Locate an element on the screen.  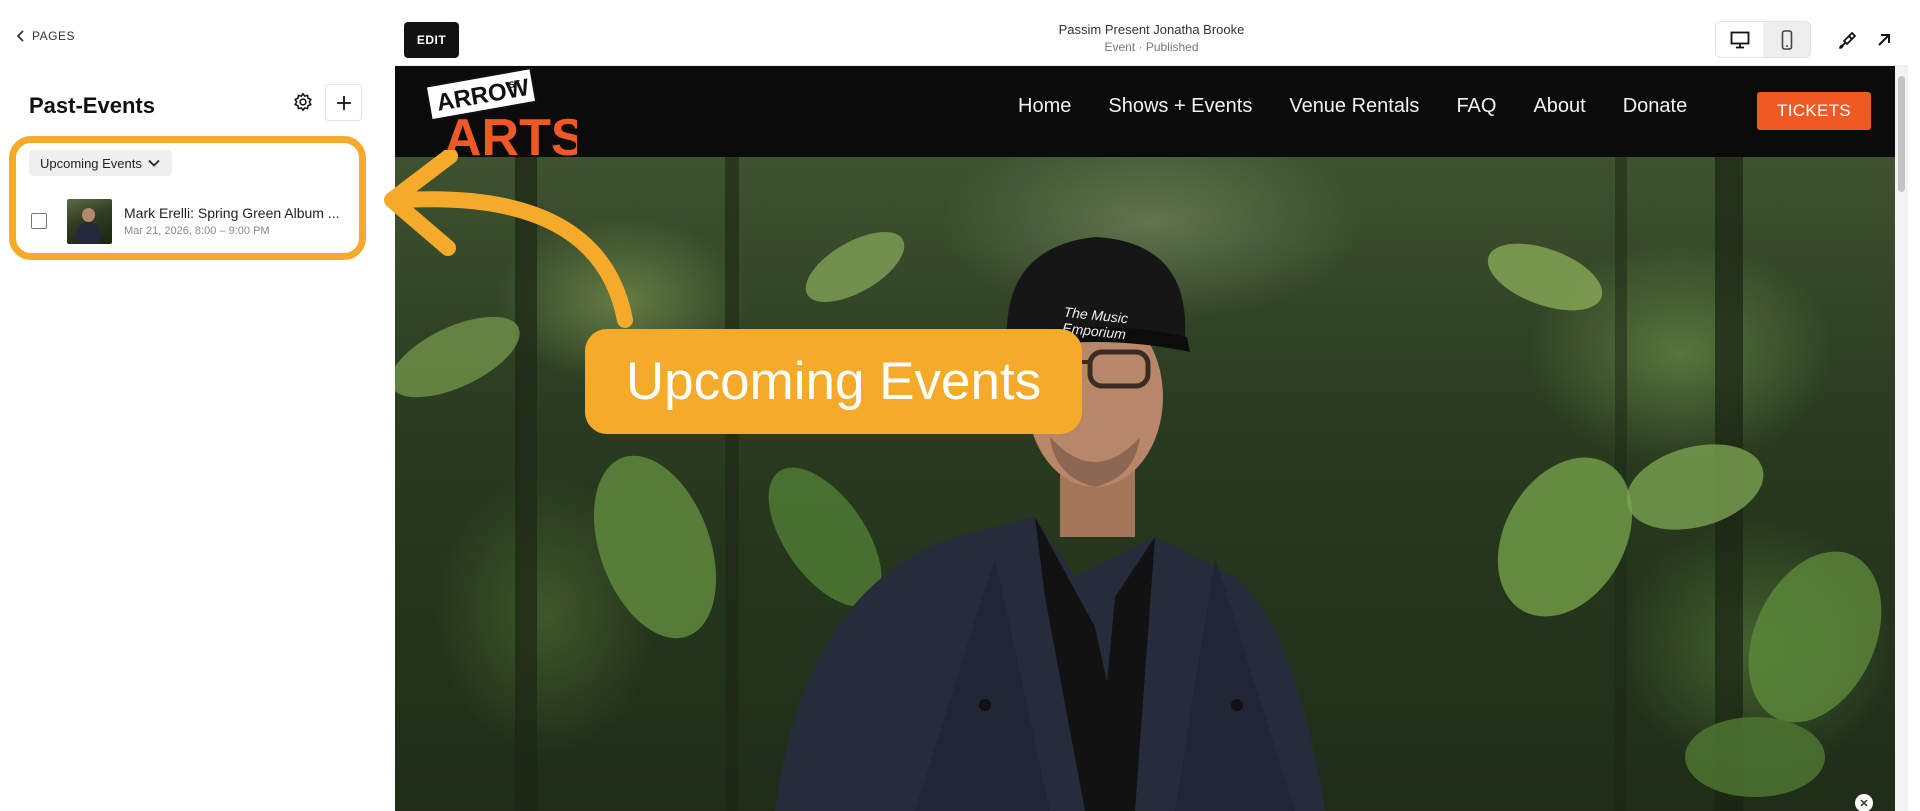
nav-link-about: About is located at coordinates (1559, 106).